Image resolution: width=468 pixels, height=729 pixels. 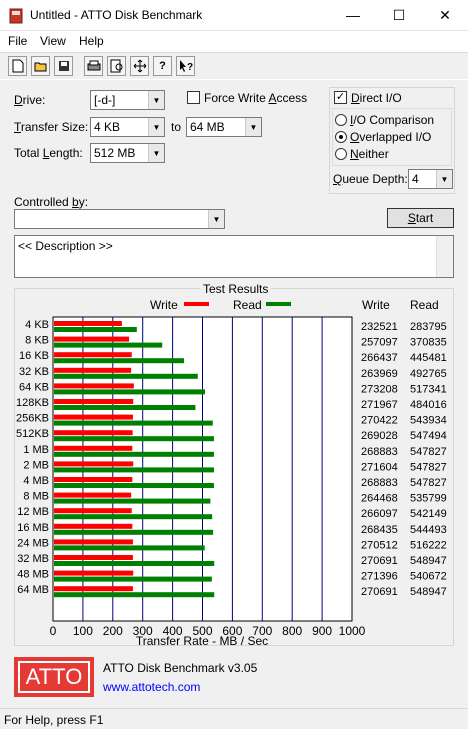 I want to click on write-value: 263969, so click(x=379, y=374).